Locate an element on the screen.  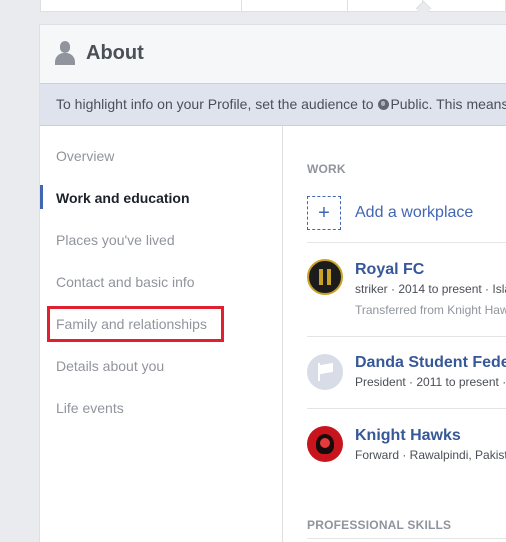
skills-section-label: PROFESSIONAL SKILLS is located at coordinates (379, 525).